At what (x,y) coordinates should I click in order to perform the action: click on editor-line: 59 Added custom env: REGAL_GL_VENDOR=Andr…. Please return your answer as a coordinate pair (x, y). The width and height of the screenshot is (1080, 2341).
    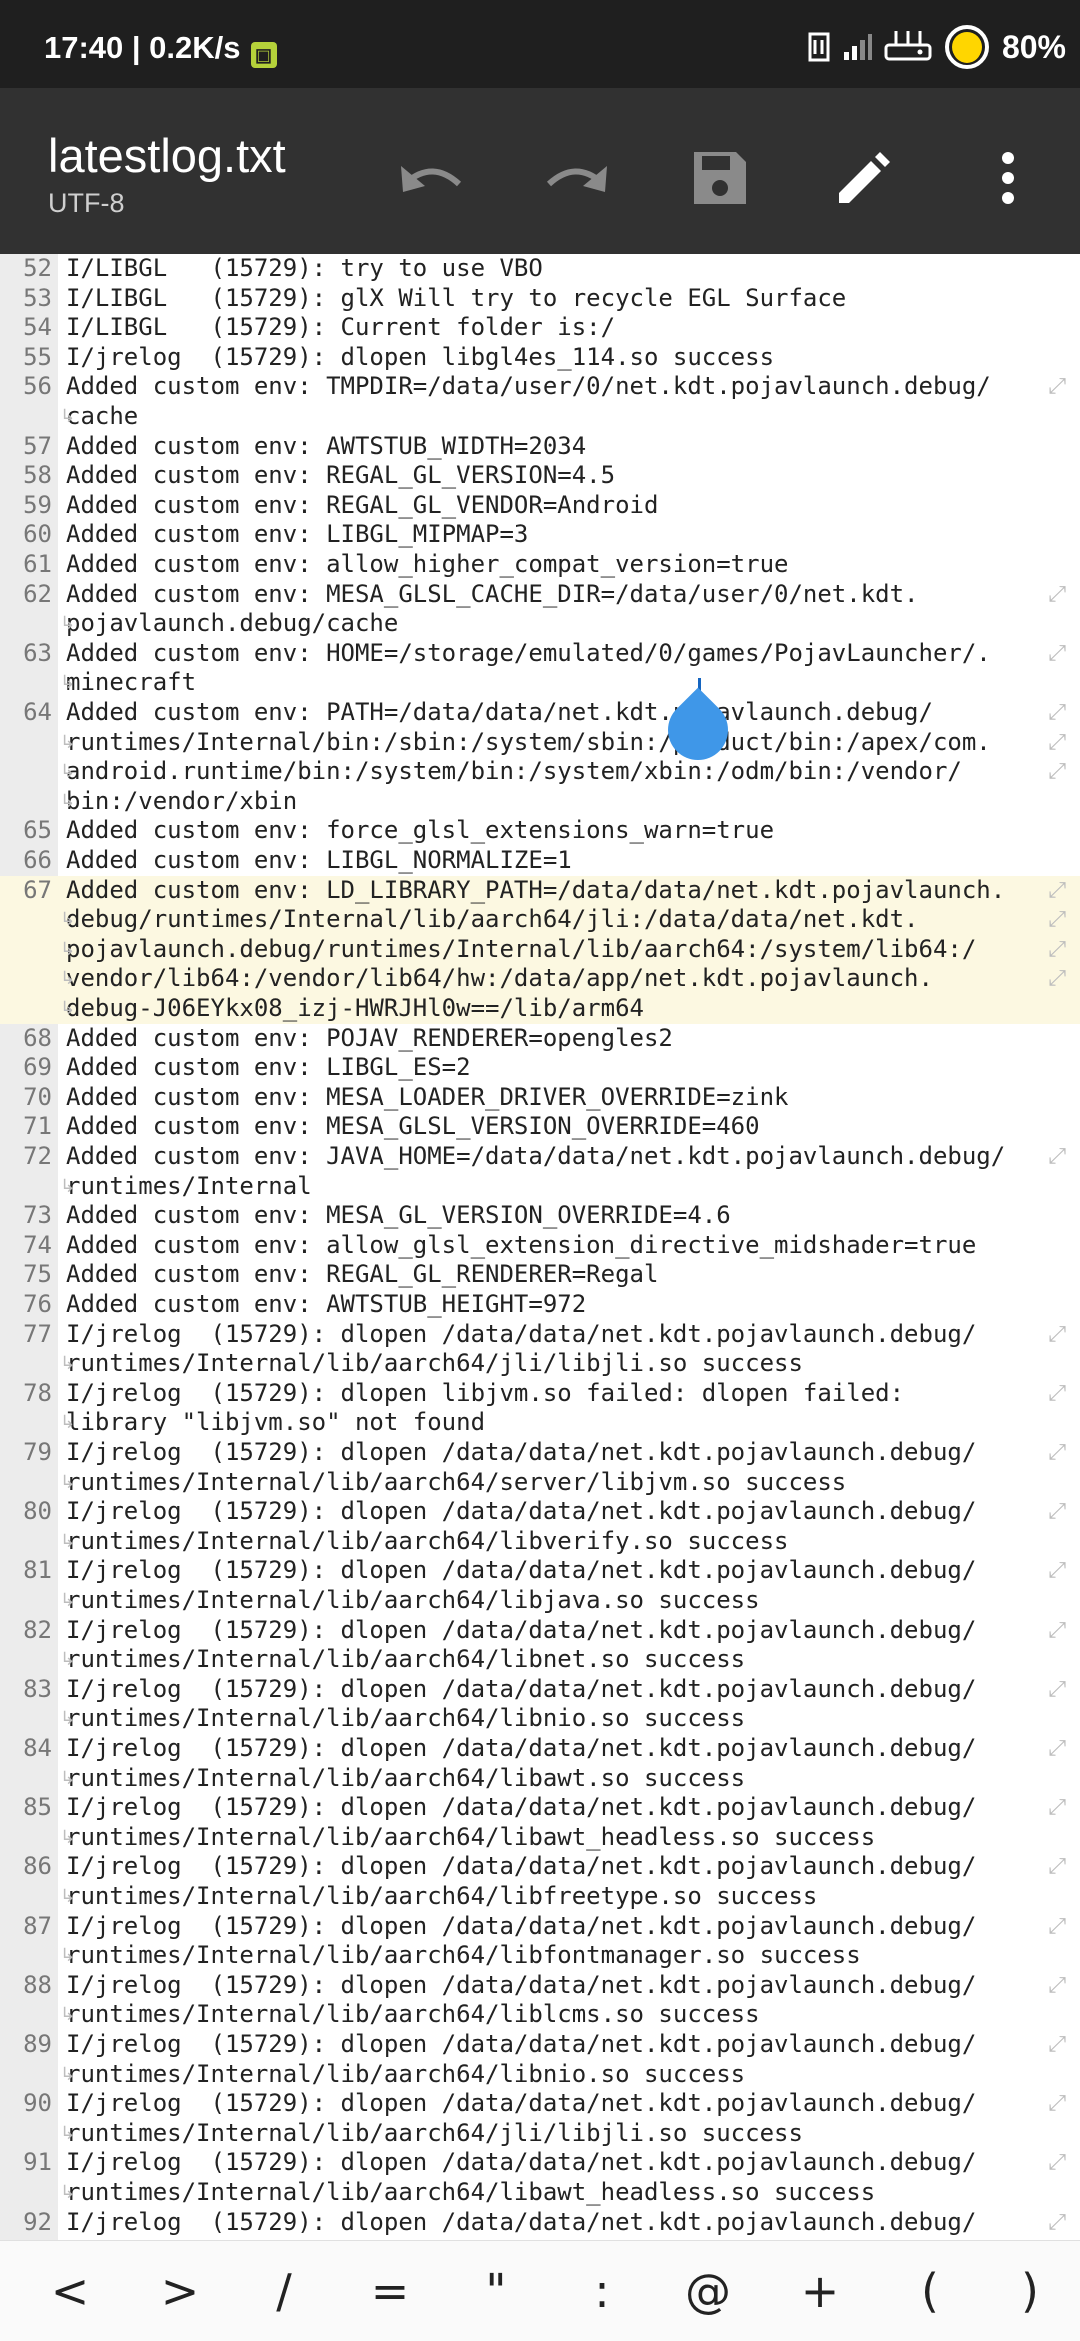
    Looking at the image, I should click on (540, 506).